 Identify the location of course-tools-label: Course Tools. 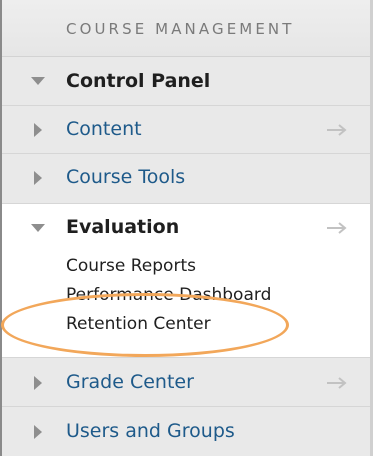
(125, 177).